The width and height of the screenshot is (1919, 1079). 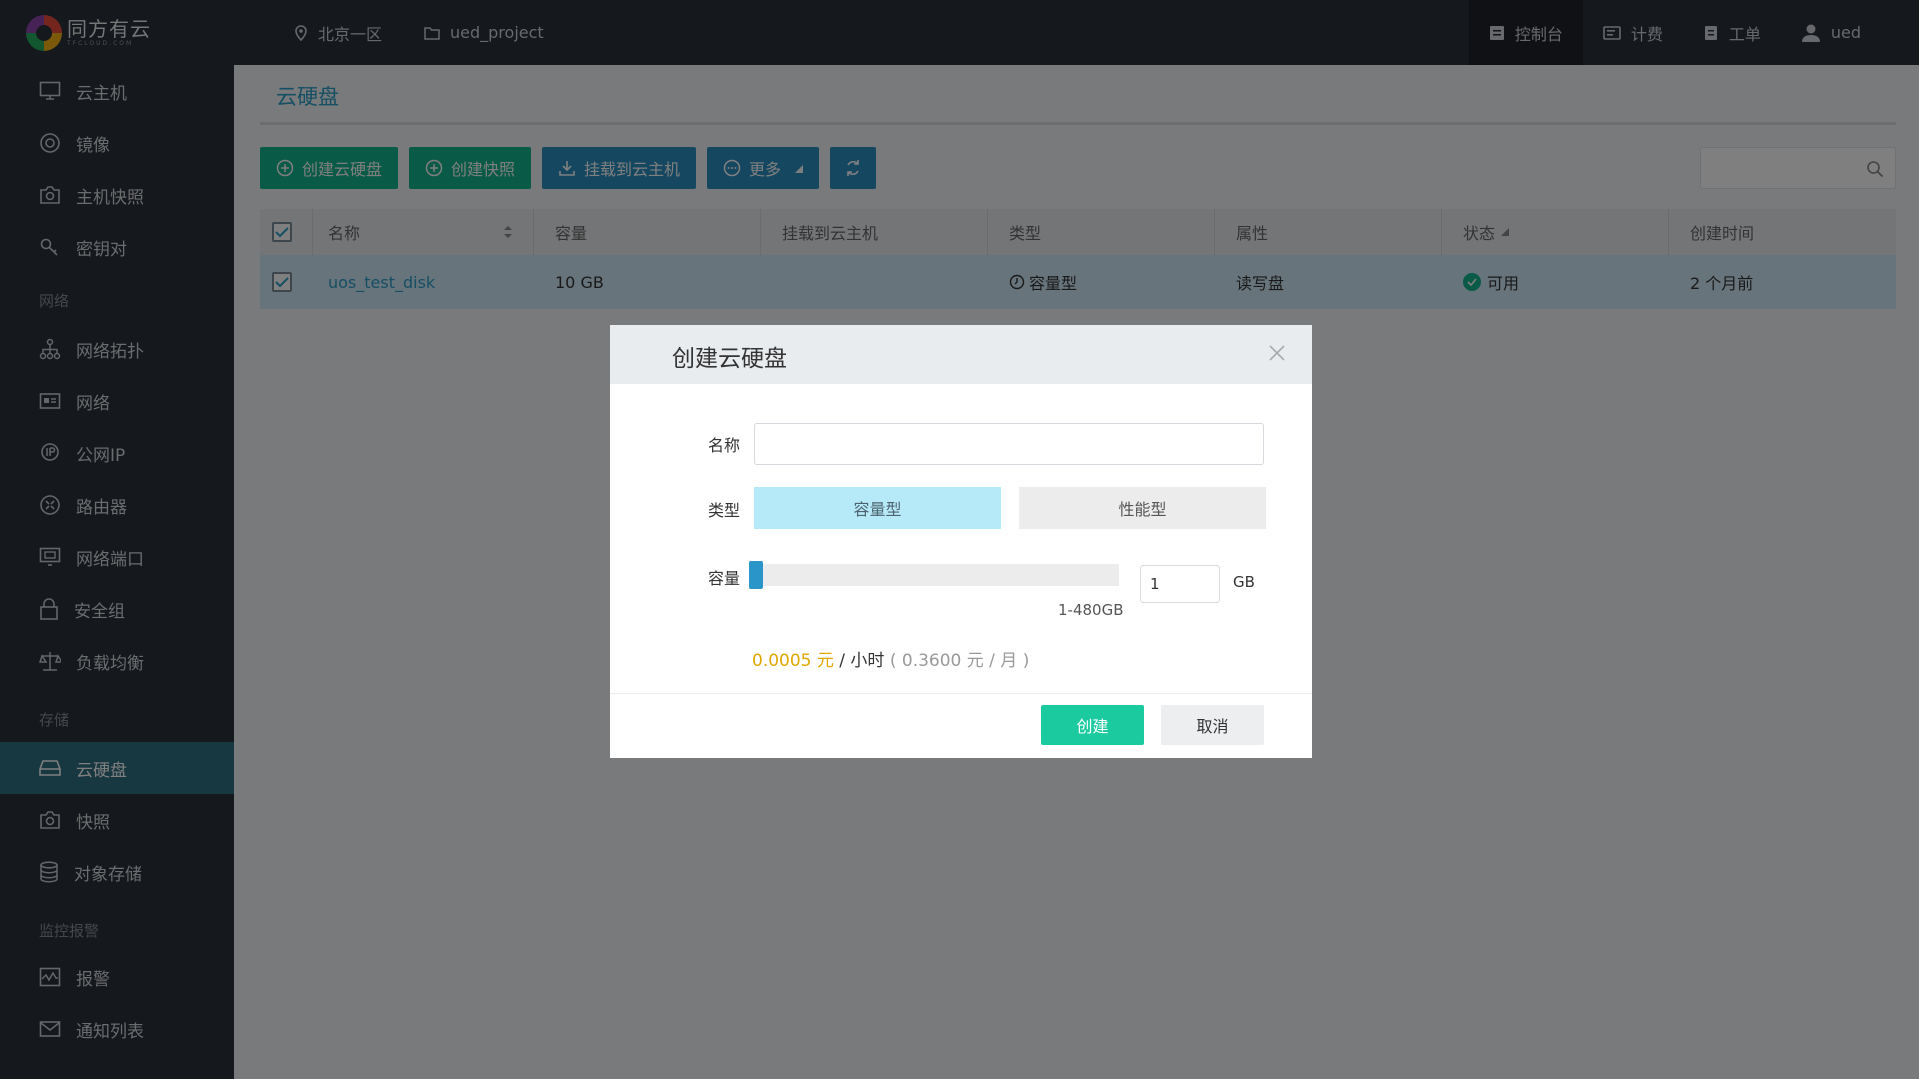 What do you see at coordinates (793, 661) in the screenshot?
I see `price-hourly: 0.0005 元` at bounding box center [793, 661].